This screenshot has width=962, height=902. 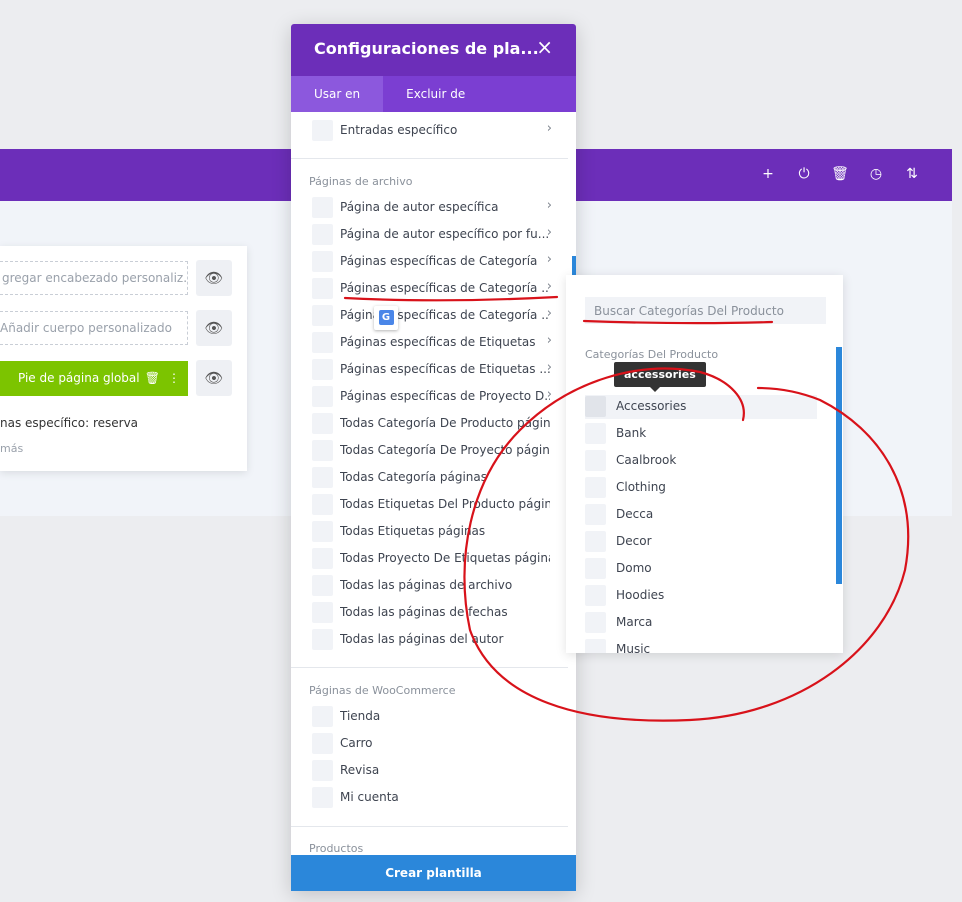 What do you see at coordinates (434, 397) in the screenshot?
I see `option-item: Páginas específicas de Proyecto D... ›` at bounding box center [434, 397].